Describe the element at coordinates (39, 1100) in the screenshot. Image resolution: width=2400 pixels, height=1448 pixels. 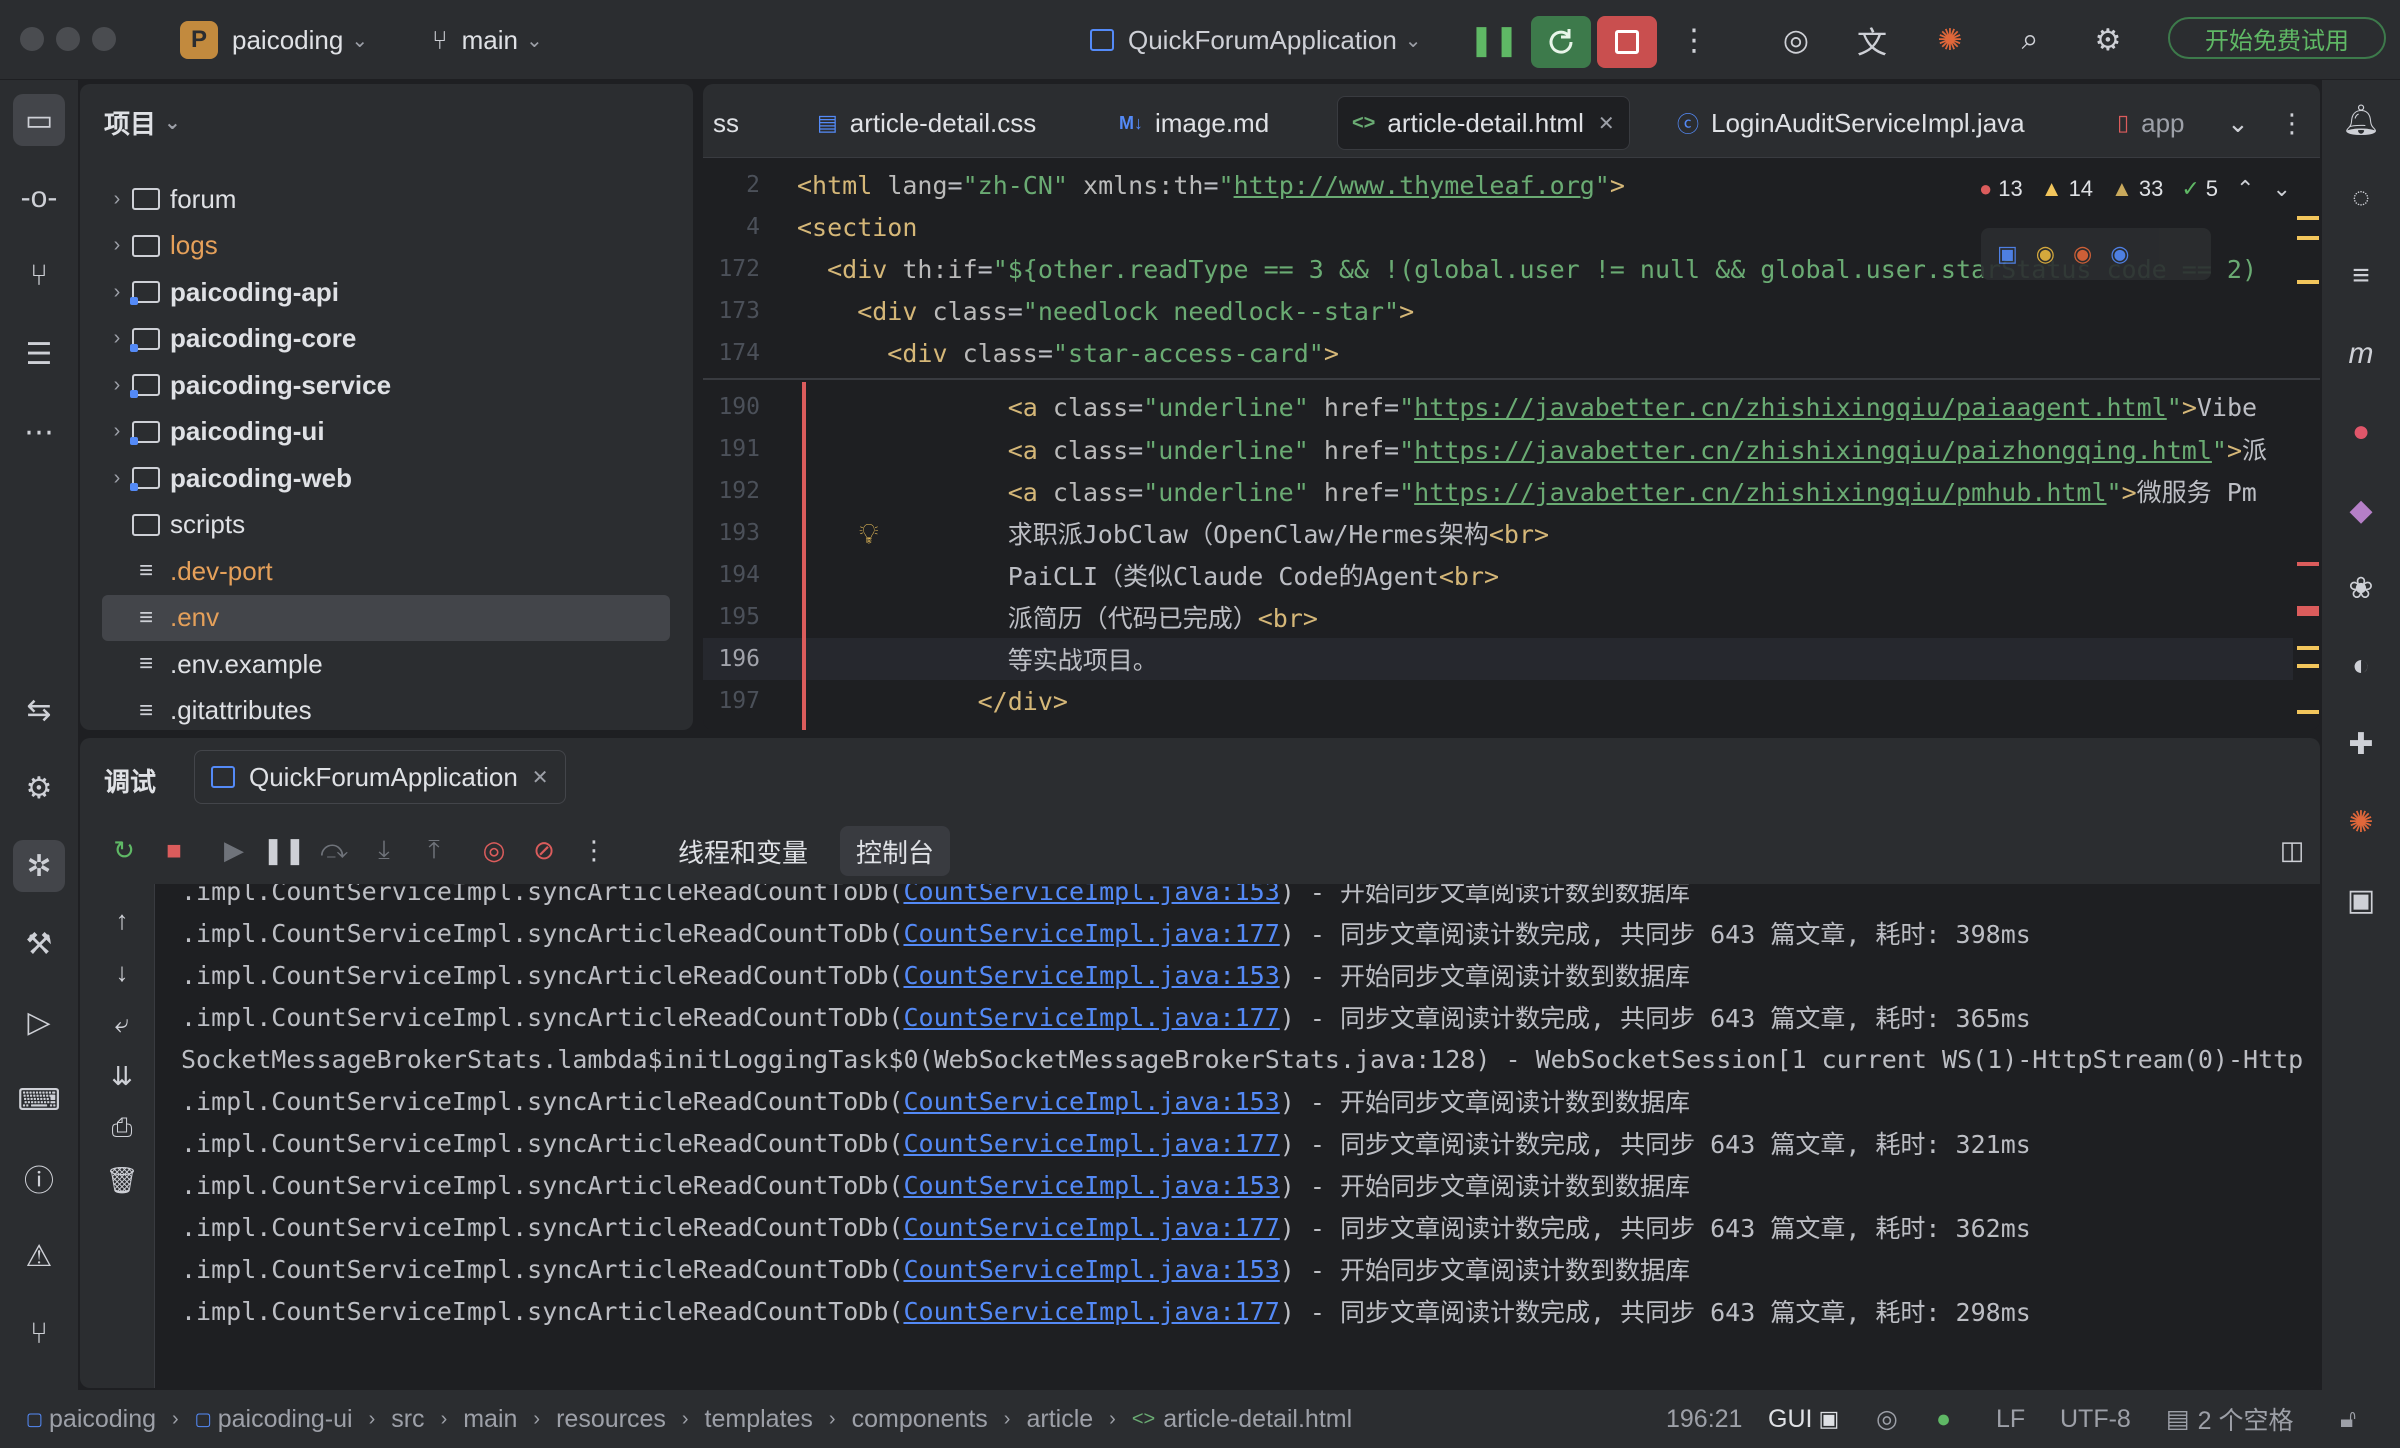
I see `terminal-icon: ⌨` at that location.